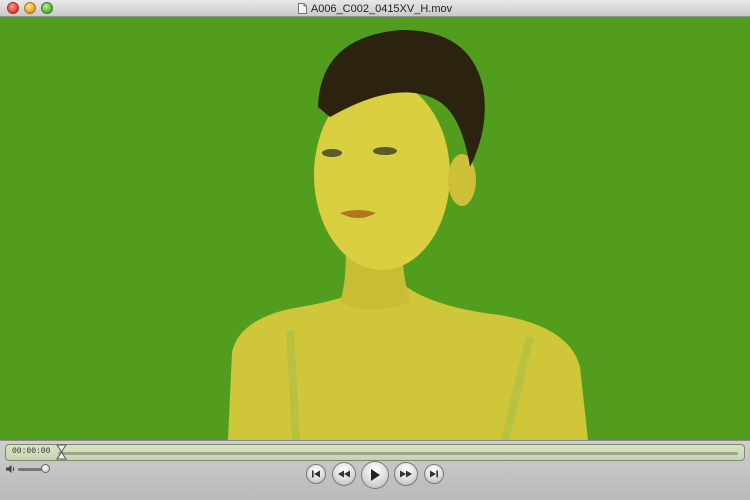 Image resolution: width=750 pixels, height=500 pixels. I want to click on play-button, so click(375, 475).